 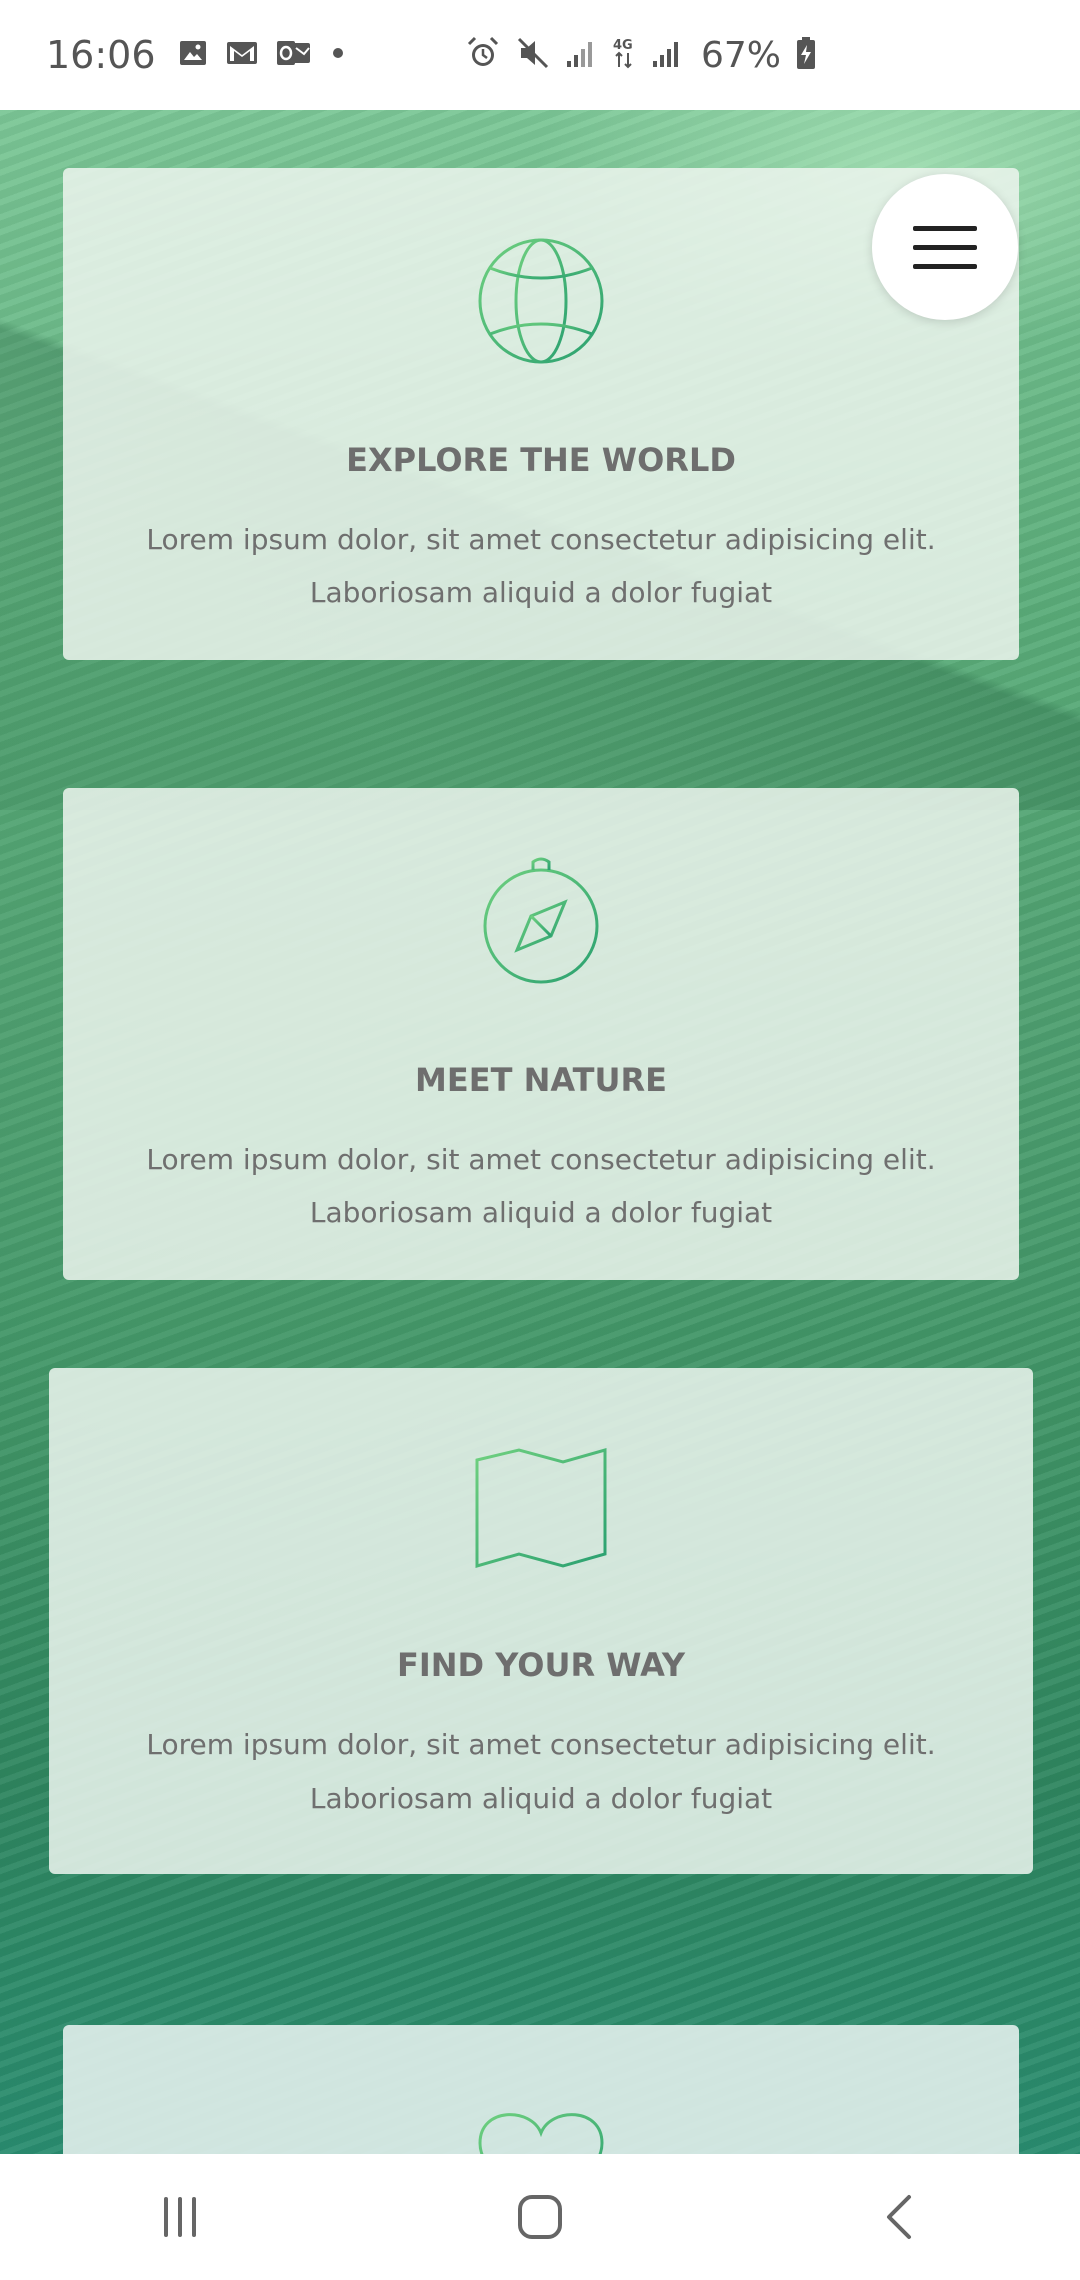 I want to click on battery-percent: 67%, so click(x=741, y=55).